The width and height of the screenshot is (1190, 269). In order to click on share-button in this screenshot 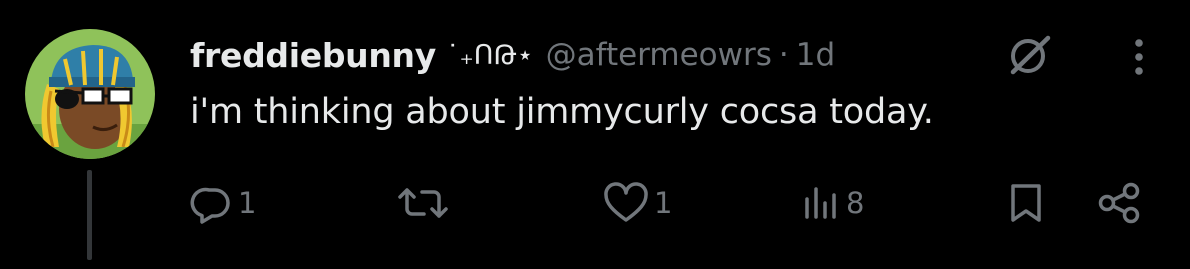, I will do `click(1120, 203)`.